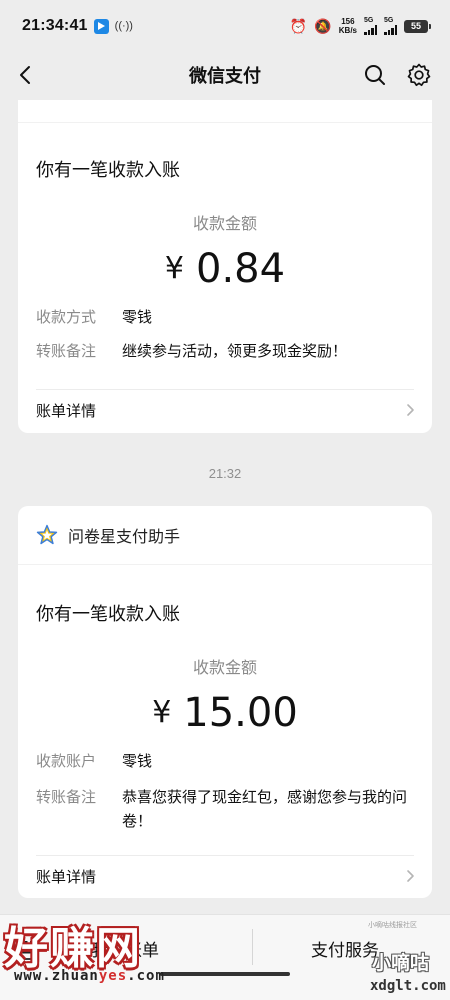  I want to click on info-row-transfer-note: 转账备注 恭喜您获得了现金红包，感谢您参与我的问卷！, so click(226, 810).